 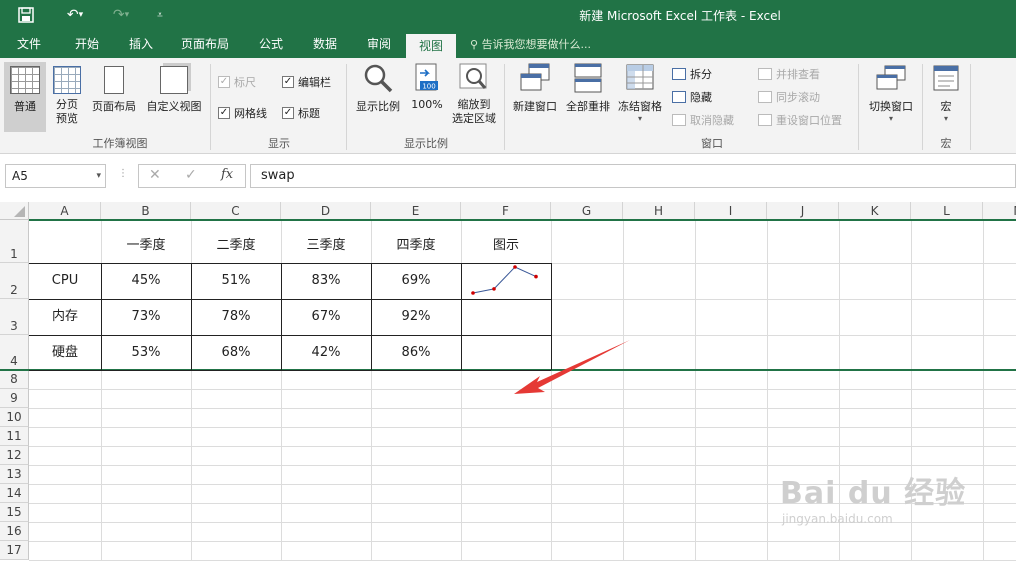 I want to click on column-header-f: F, so click(x=506, y=211).